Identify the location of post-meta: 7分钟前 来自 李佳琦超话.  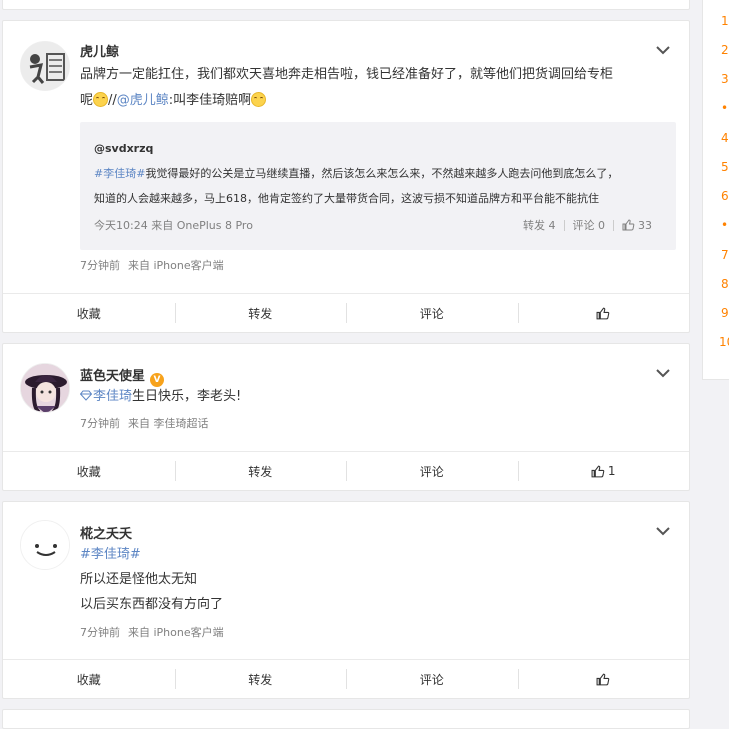
(148, 423).